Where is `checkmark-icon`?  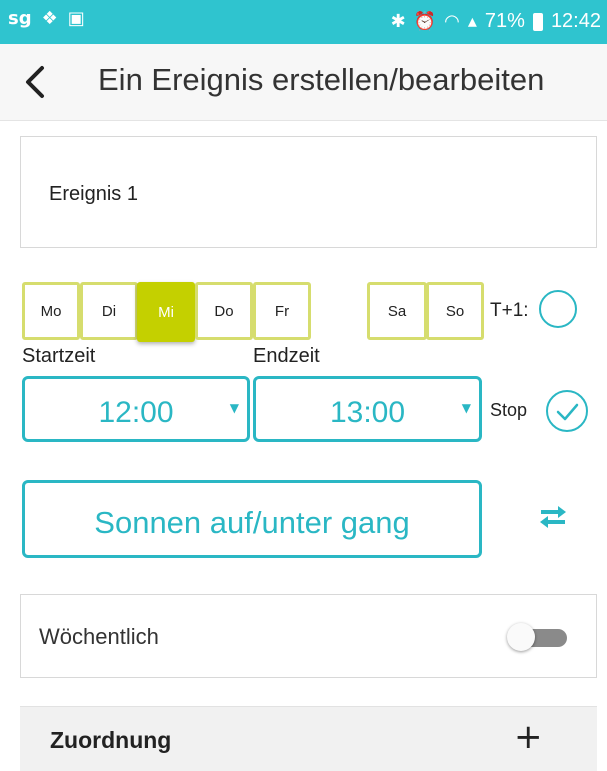
checkmark-icon is located at coordinates (567, 412).